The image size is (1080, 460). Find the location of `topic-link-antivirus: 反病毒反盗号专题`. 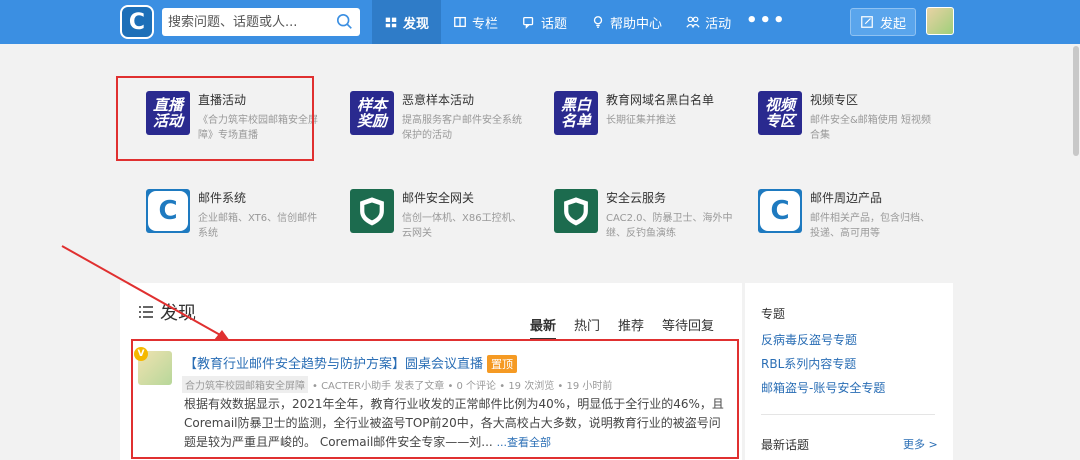

topic-link-antivirus: 反病毒反盗号专题 is located at coordinates (809, 339).